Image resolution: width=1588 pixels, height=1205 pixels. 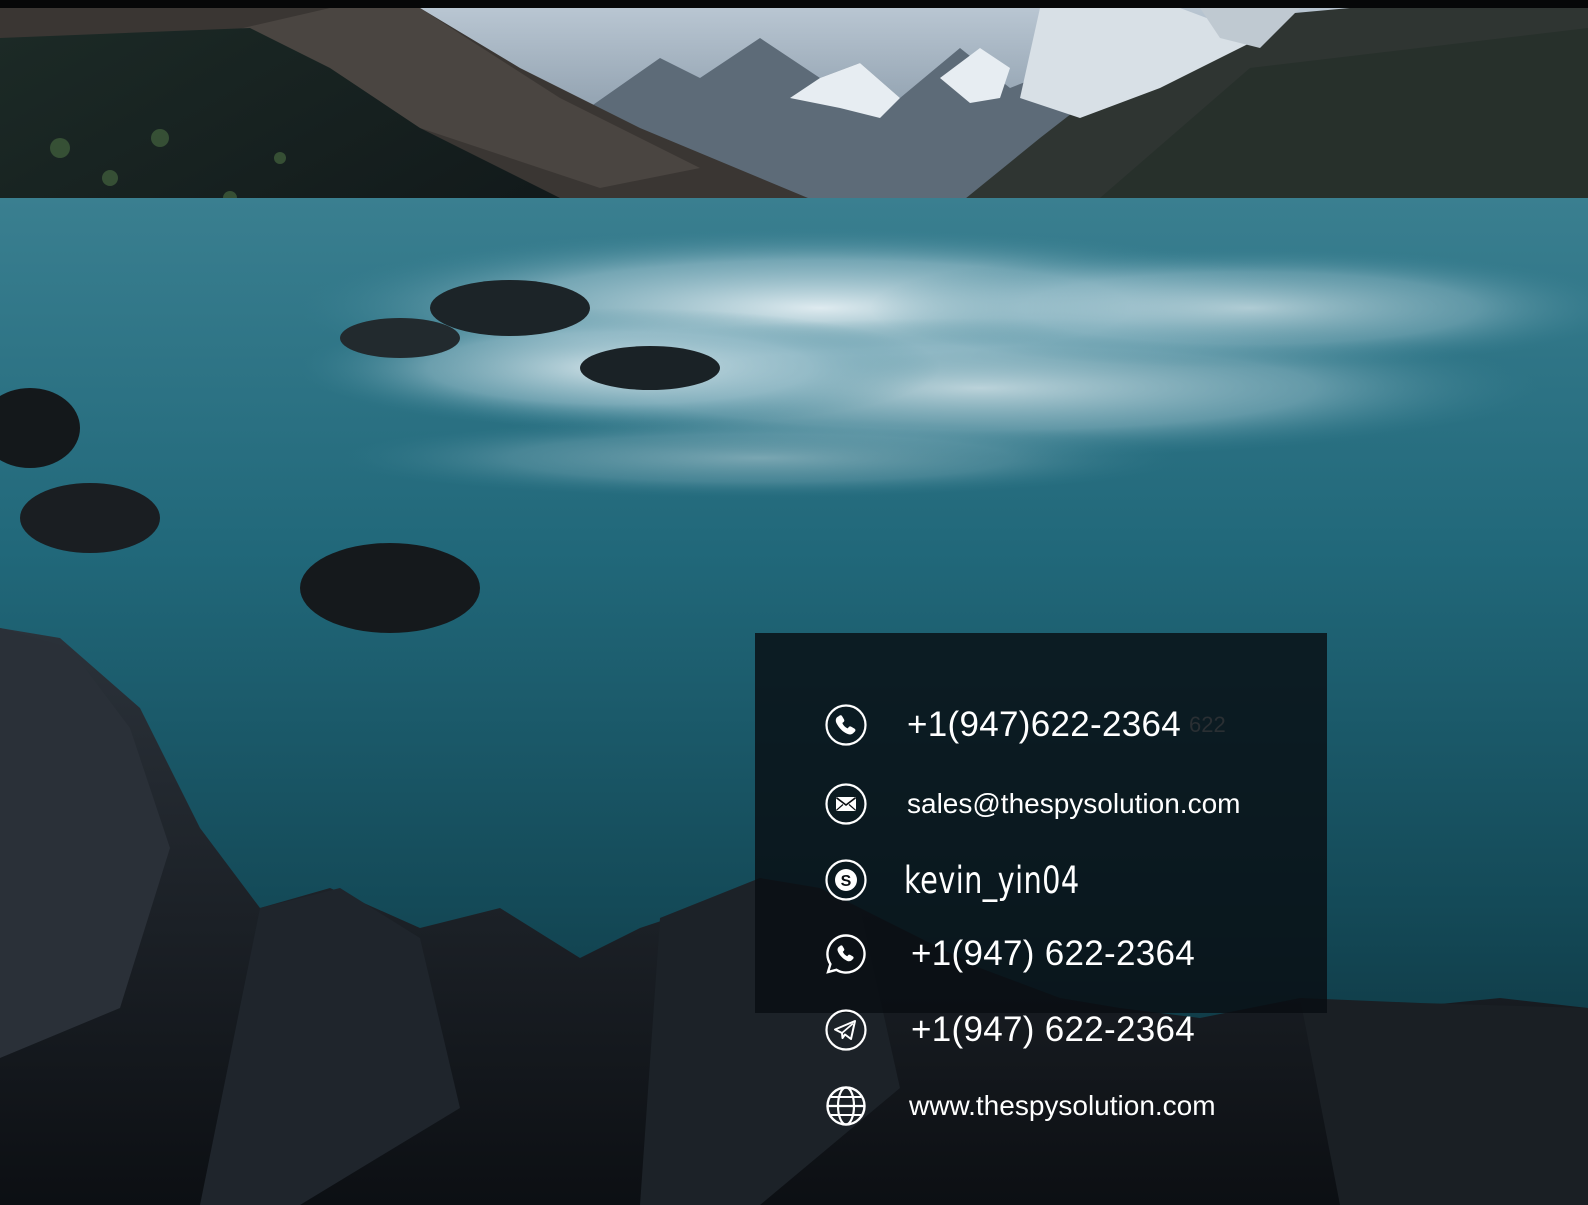 I want to click on phone-row: +1(947)622-2364 622, so click(x=1025, y=725).